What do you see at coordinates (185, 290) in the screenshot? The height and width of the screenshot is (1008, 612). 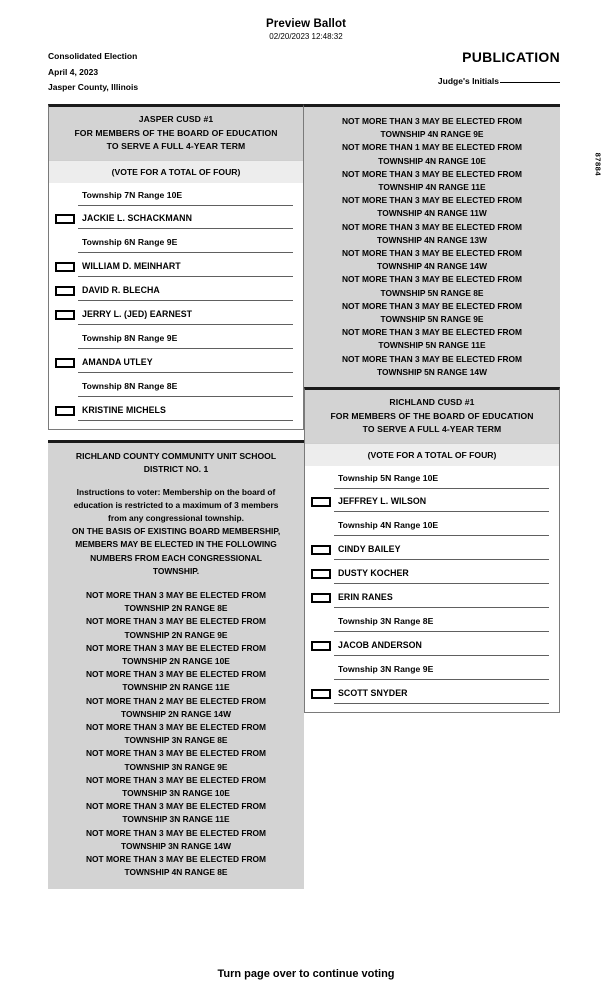 I see `candidate-name: DAVID R. BLECHA` at bounding box center [185, 290].